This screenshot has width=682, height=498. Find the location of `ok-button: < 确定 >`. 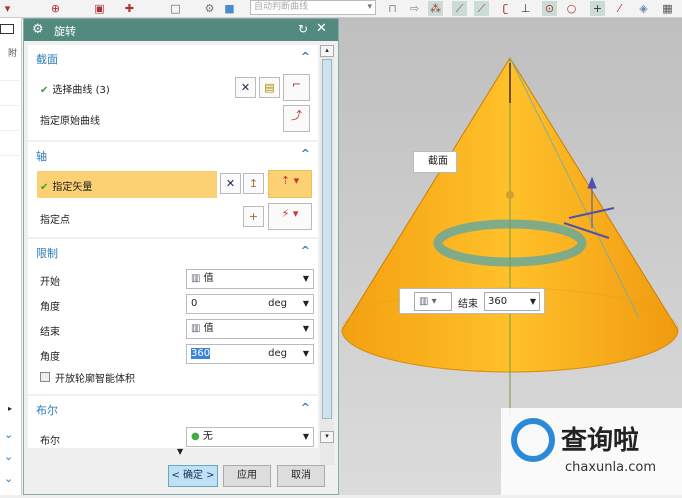

ok-button: < 确定 > is located at coordinates (193, 476).